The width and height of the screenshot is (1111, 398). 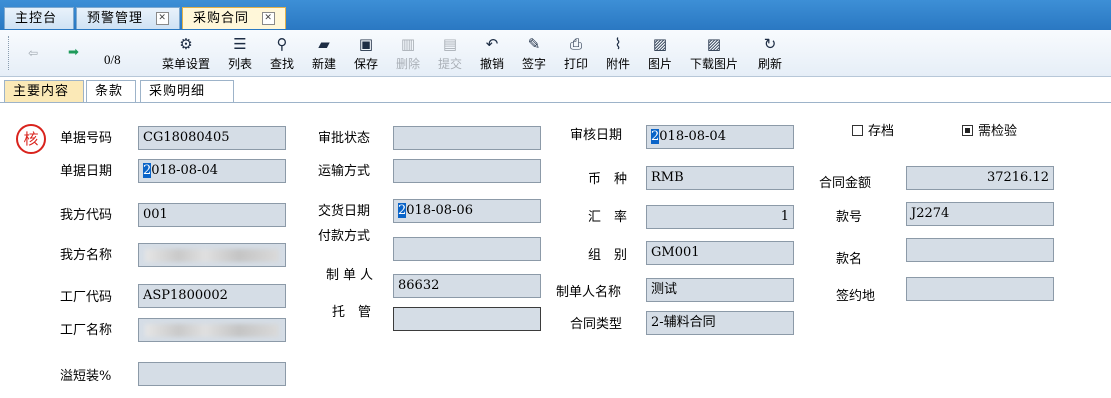 What do you see at coordinates (86, 138) in the screenshot?
I see `doc-no-label: 单据号码` at bounding box center [86, 138].